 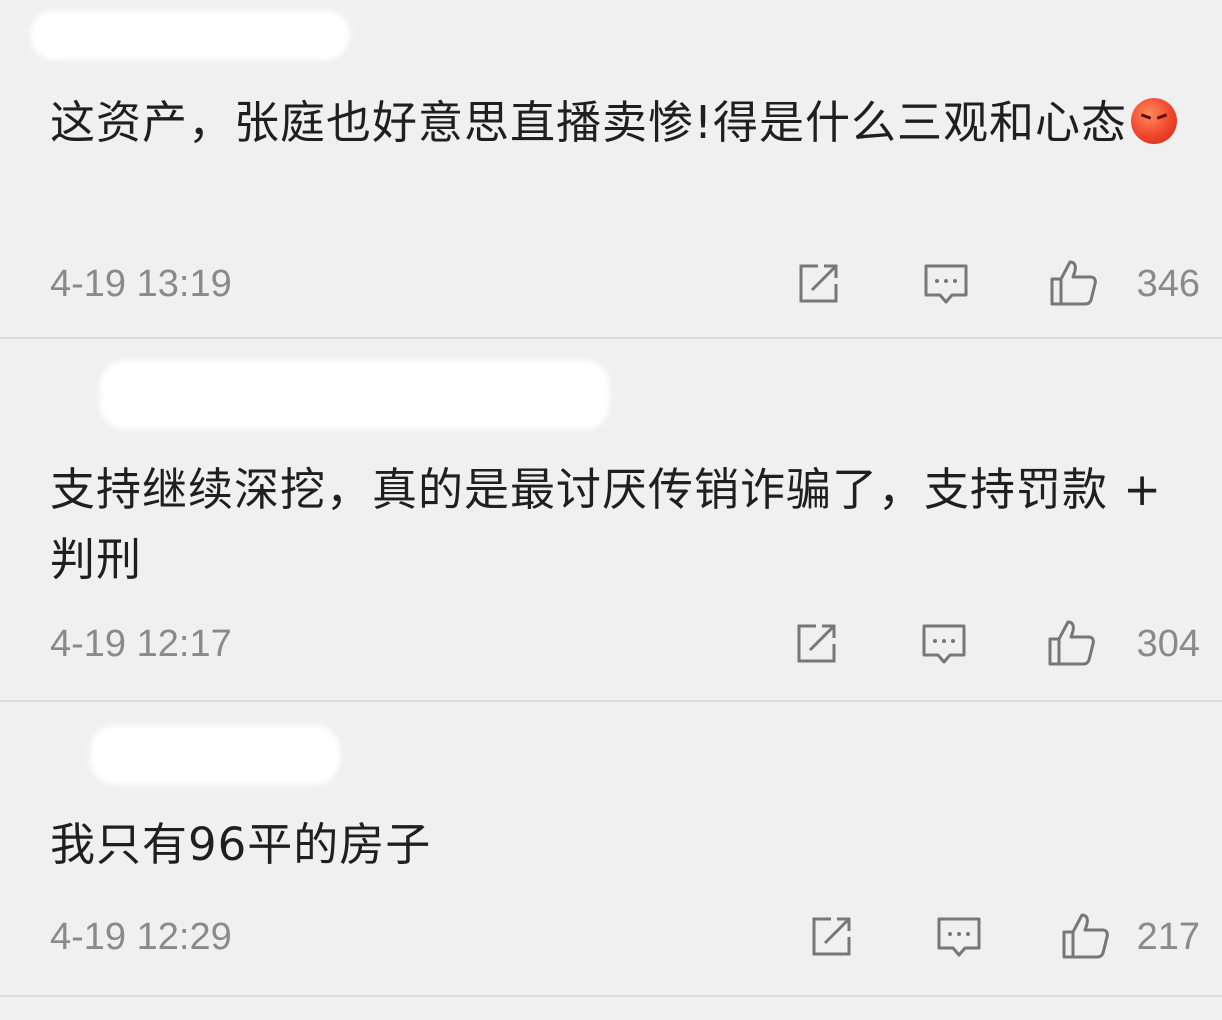 I want to click on comment-meta-row: 4-19 12:17 304, so click(x=625, y=645).